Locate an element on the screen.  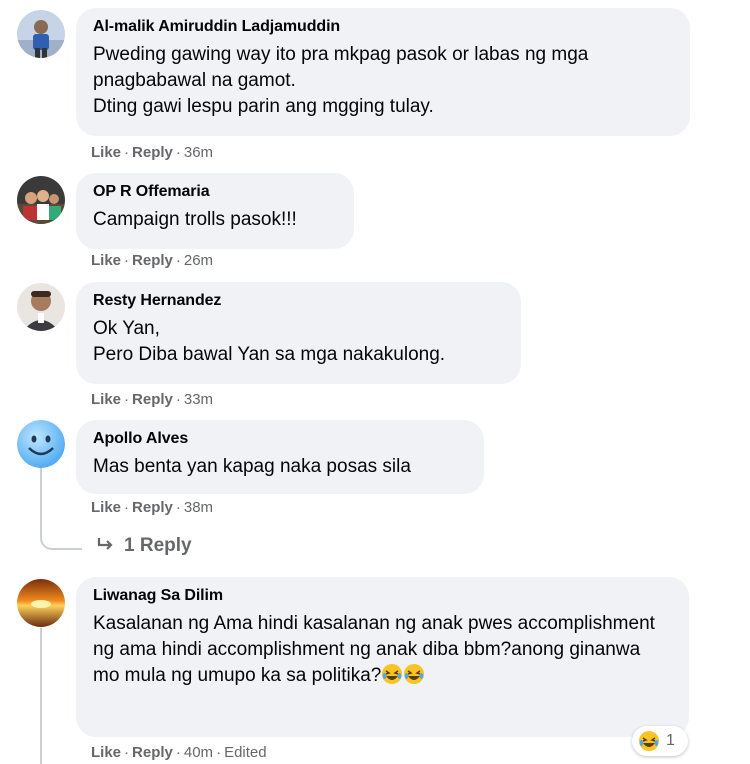
comment-actions: Like · Reply · 36m is located at coordinates (152, 153).